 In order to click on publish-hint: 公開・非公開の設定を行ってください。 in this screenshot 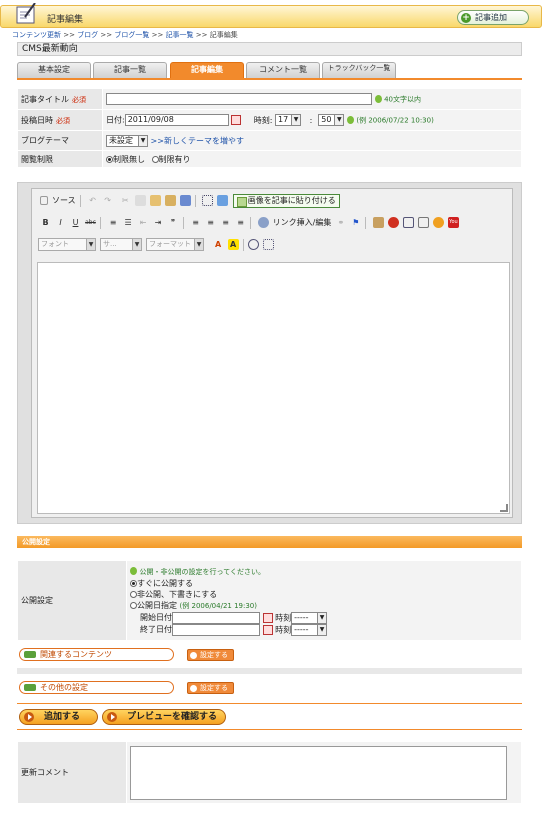, I will do `click(202, 571)`.